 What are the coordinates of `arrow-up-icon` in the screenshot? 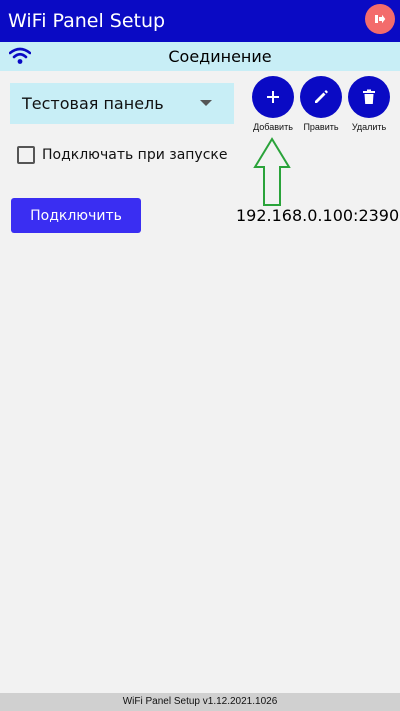 It's located at (272, 171).